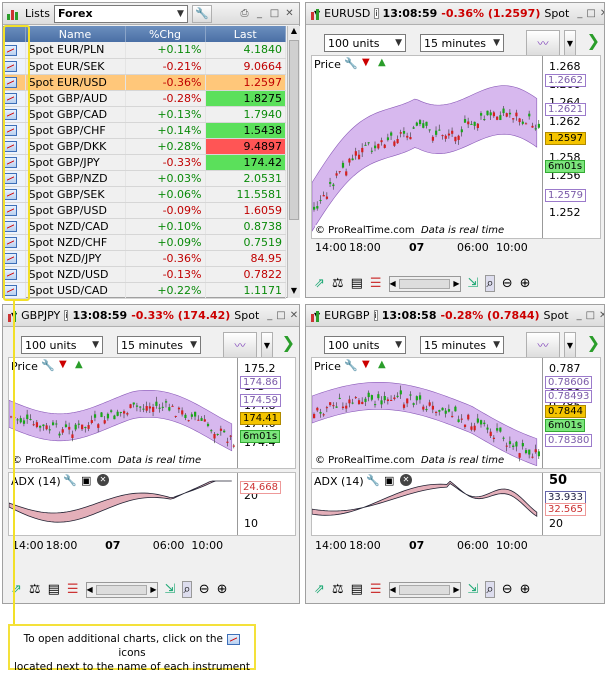  What do you see at coordinates (346, 315) in the screenshot?
I see `symbol-name: EURGBP` at bounding box center [346, 315].